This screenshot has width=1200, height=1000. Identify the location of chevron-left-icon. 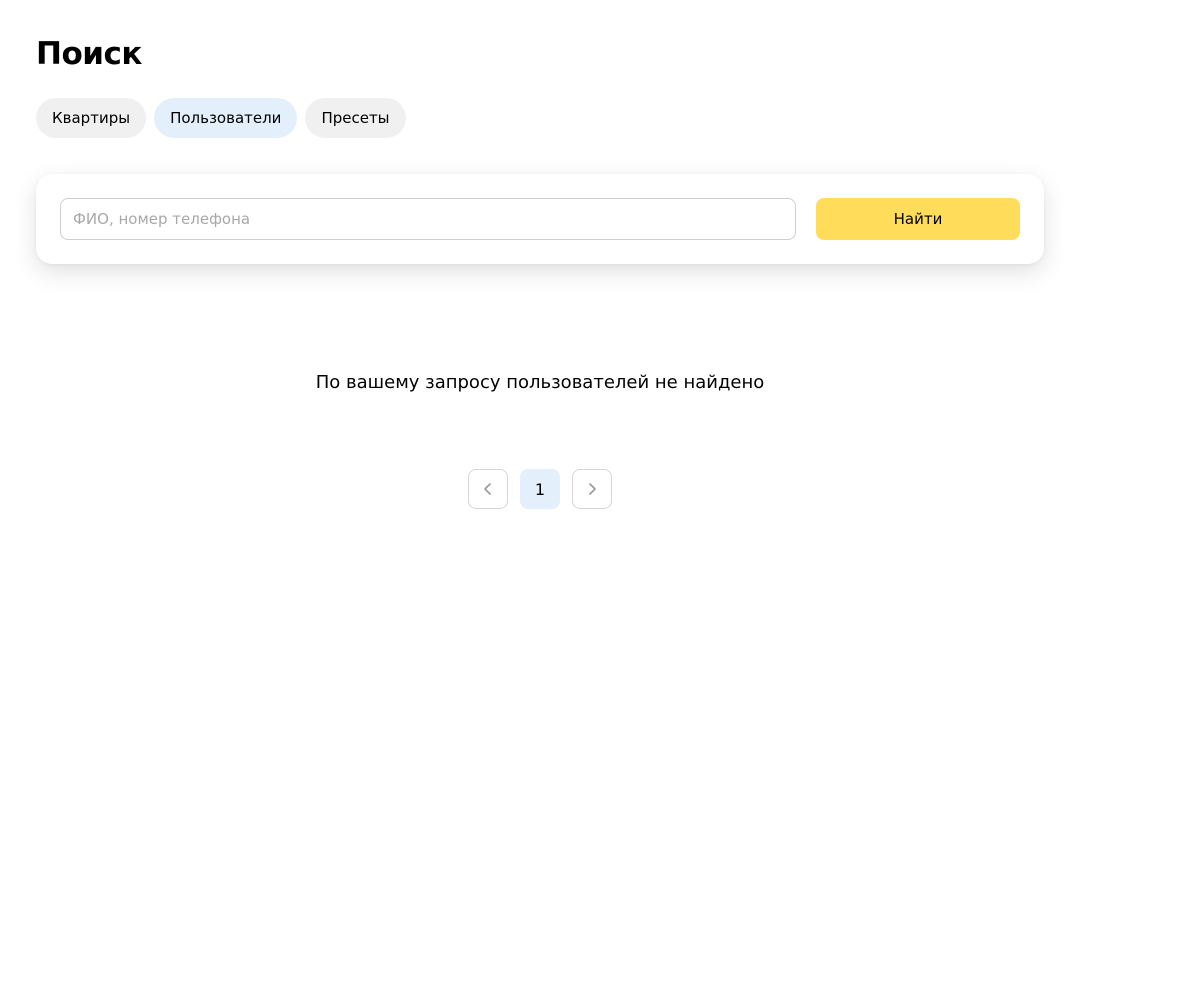
(488, 489).